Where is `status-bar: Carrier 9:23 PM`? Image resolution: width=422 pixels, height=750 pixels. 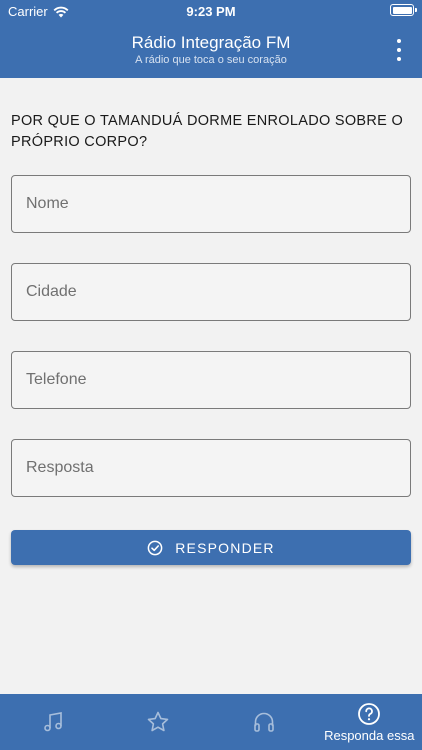 status-bar: Carrier 9:23 PM is located at coordinates (211, 11).